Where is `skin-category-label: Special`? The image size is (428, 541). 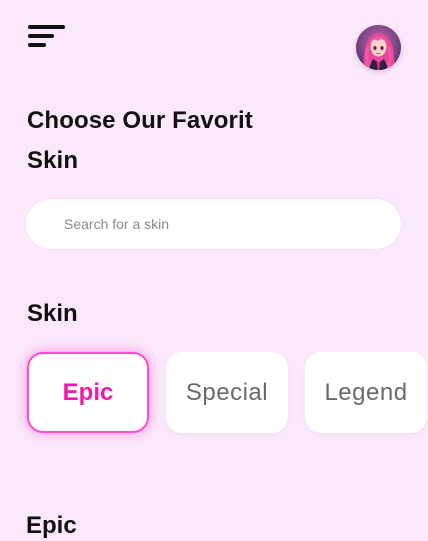
skin-category-label: Special is located at coordinates (227, 392).